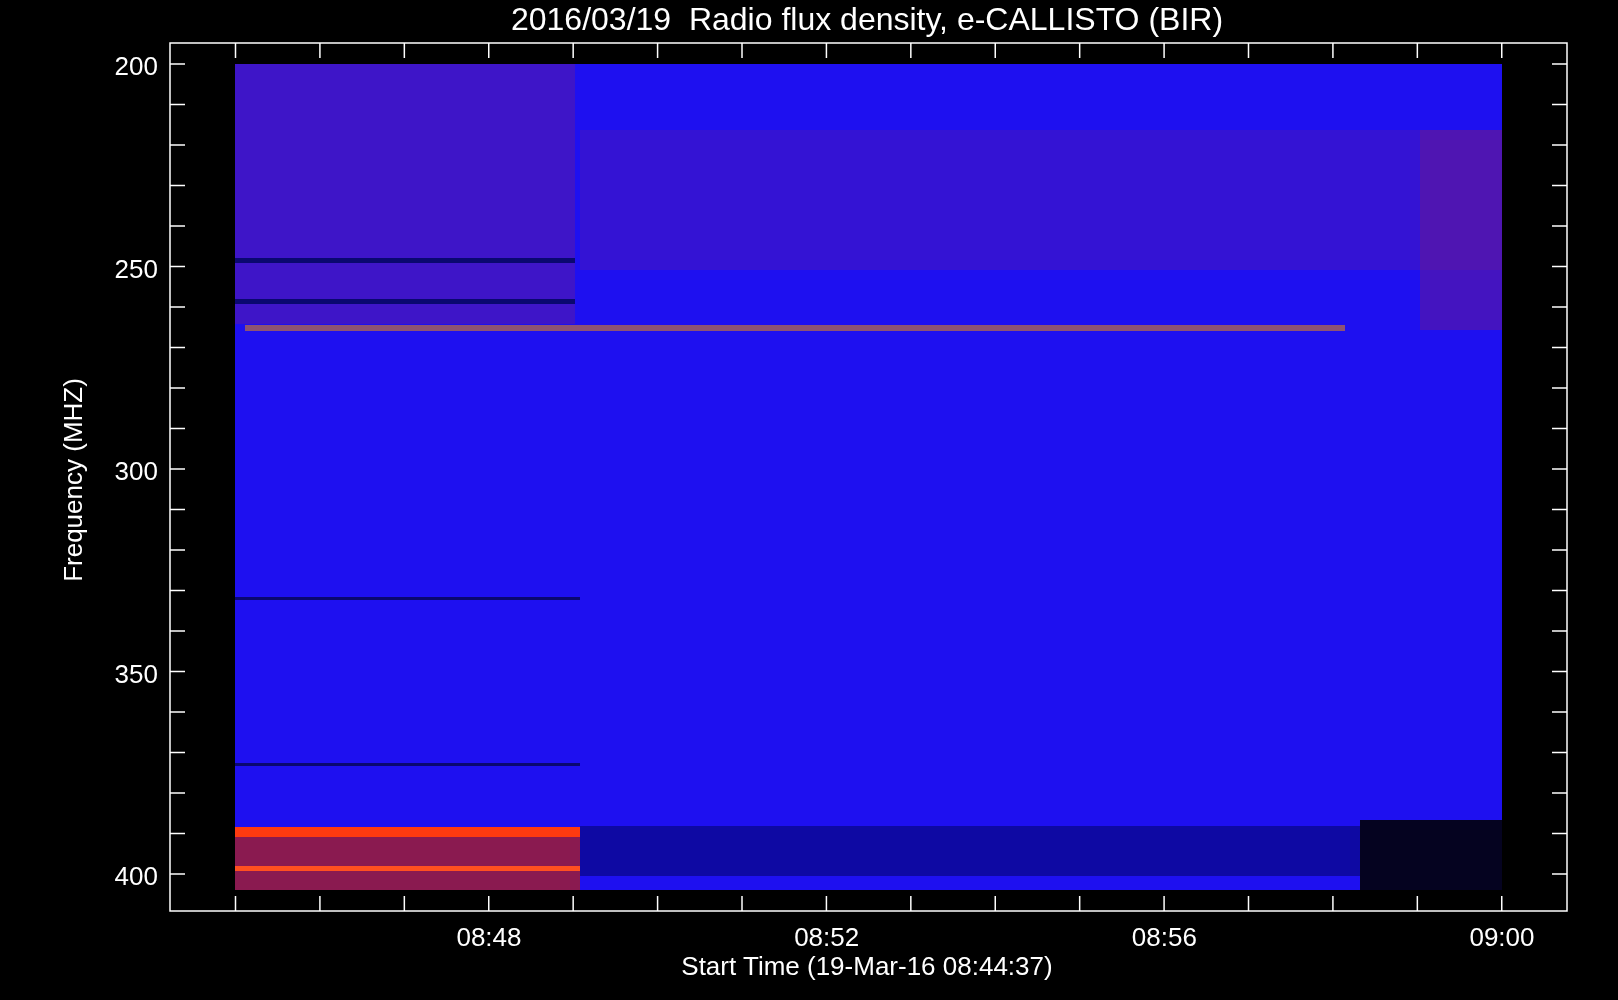 This screenshot has height=1000, width=1618. I want to click on tick-label: 400, so click(136, 876).